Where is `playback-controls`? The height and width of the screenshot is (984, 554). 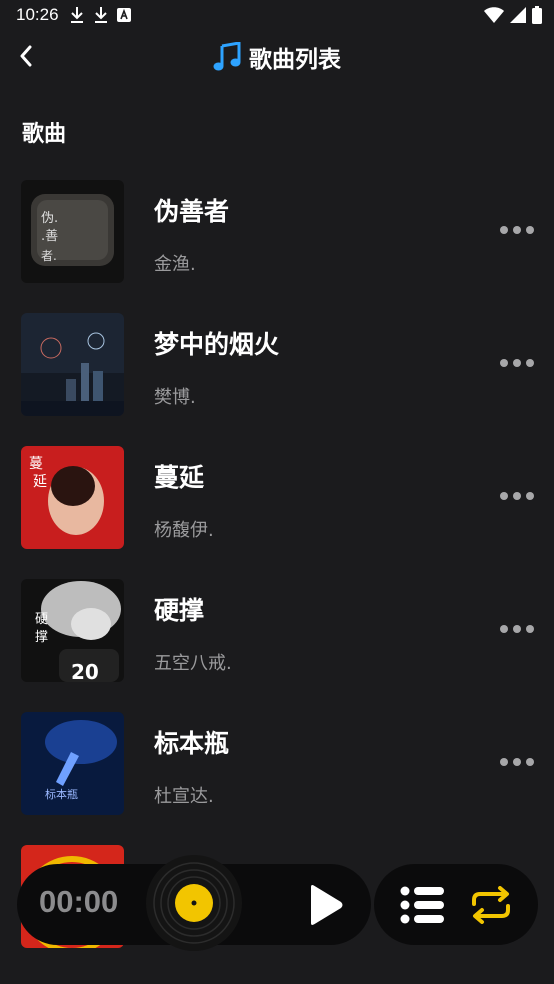 playback-controls is located at coordinates (456, 904).